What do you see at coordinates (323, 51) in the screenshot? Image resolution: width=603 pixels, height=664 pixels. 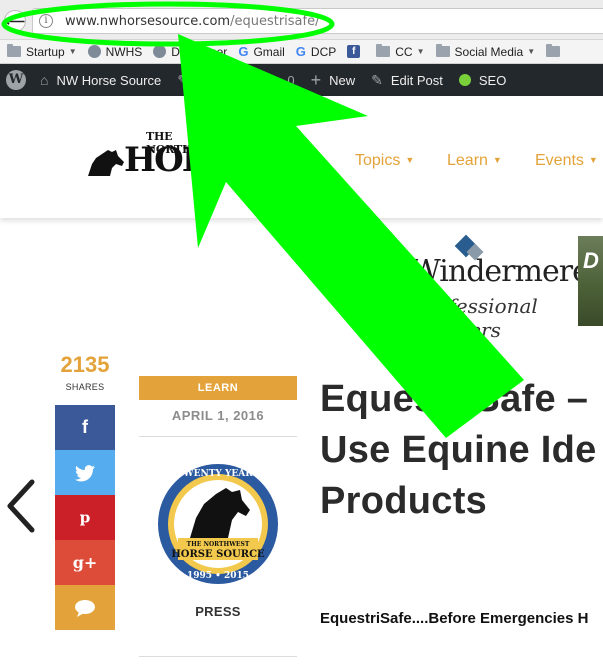 I see `bookmark-label: DCP` at bounding box center [323, 51].